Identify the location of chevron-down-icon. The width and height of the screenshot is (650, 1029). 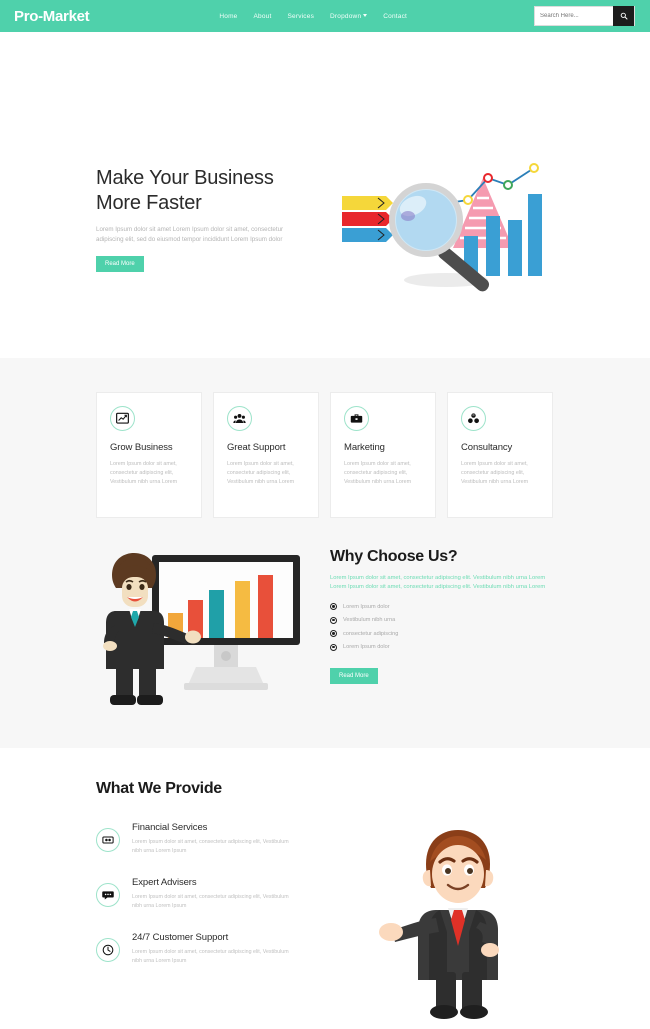
(365, 16).